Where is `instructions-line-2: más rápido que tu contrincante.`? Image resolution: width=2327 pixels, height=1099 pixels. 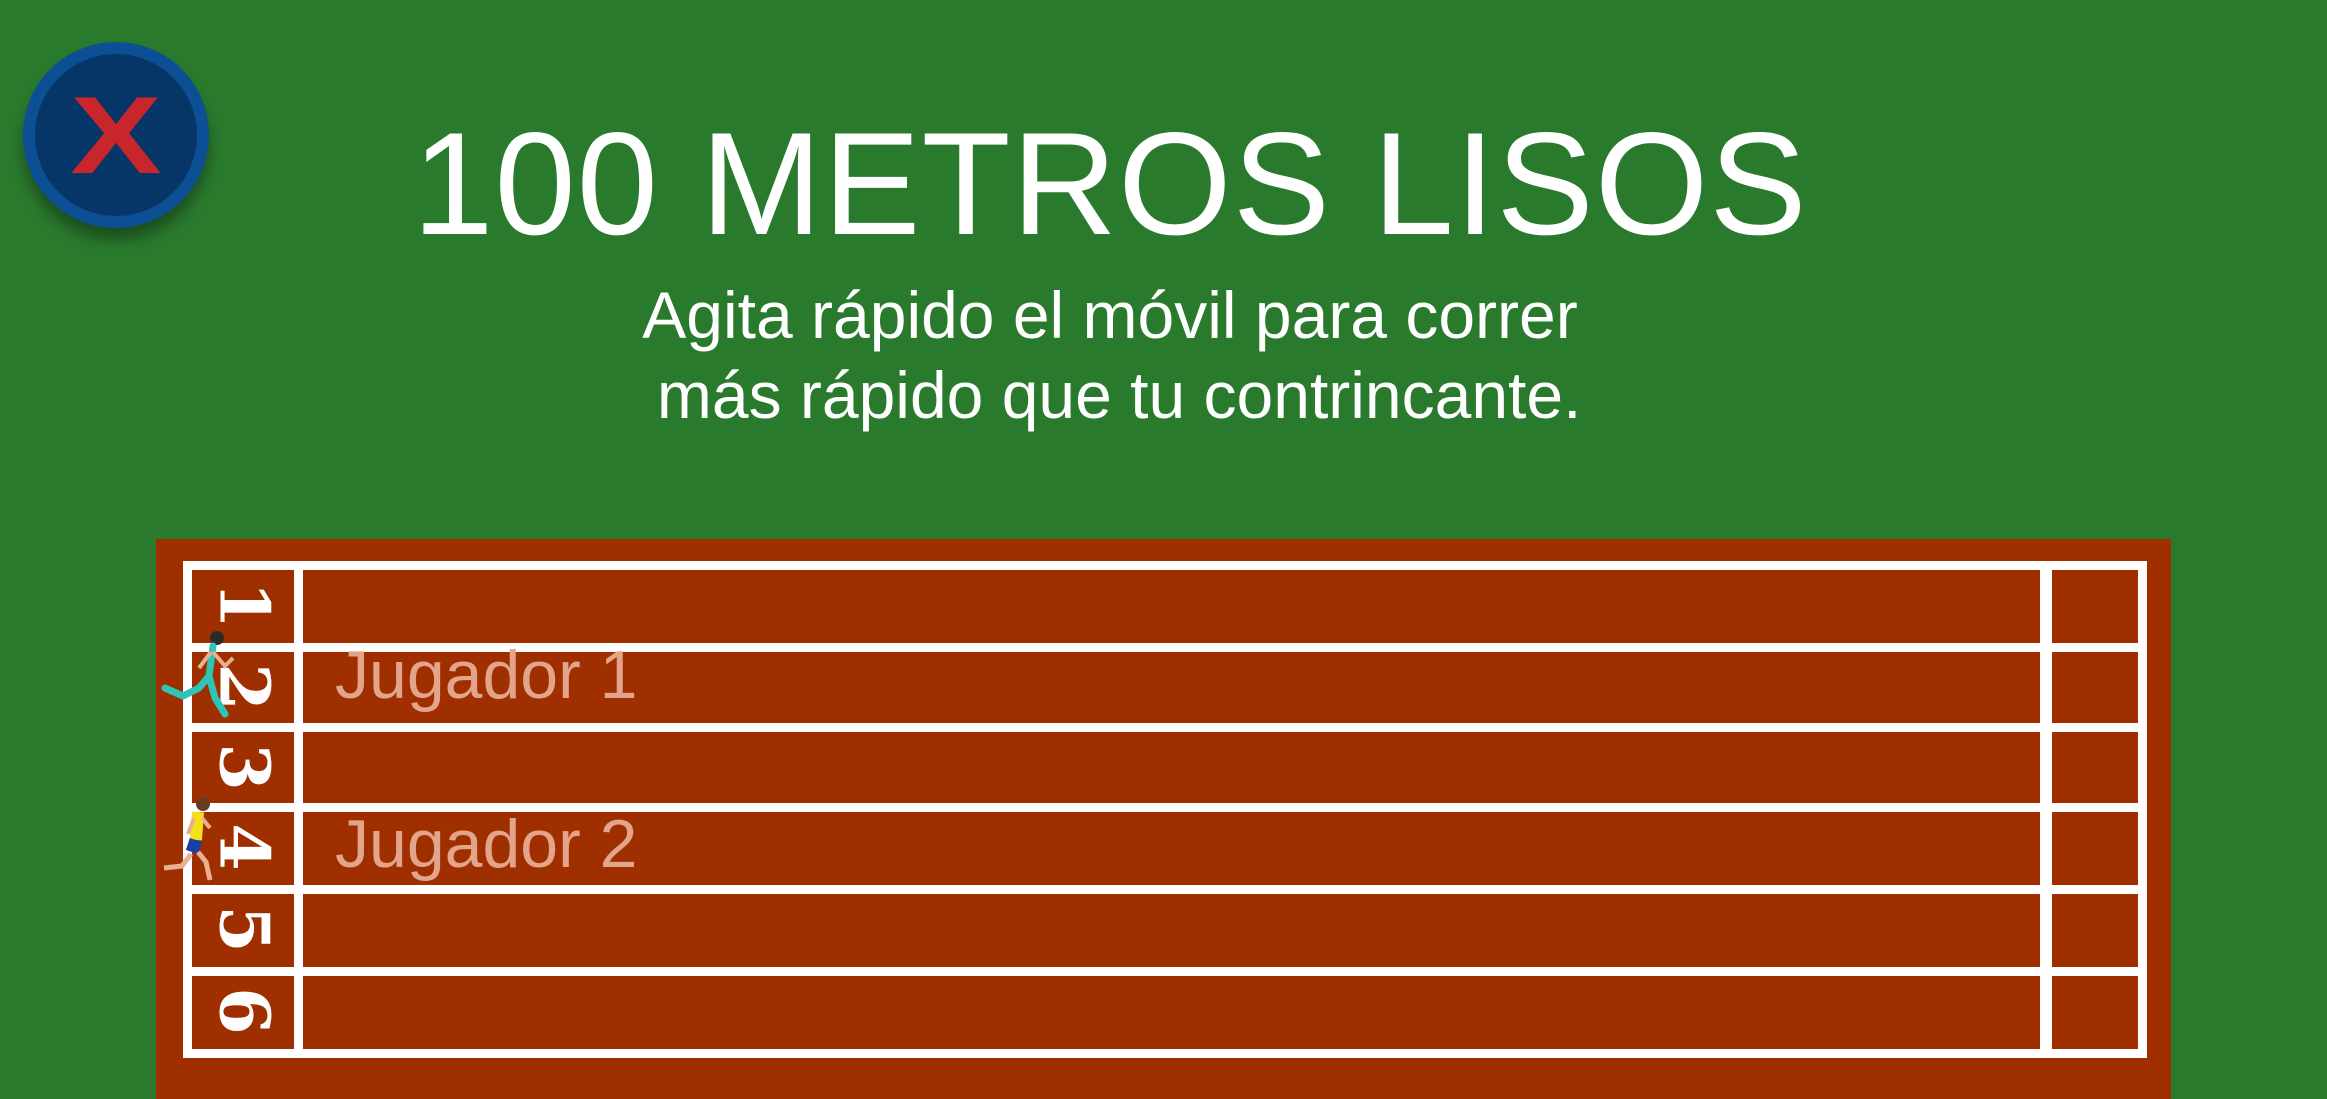
instructions-line-2: más rápido que tu contrincante. is located at coordinates (1110, 395).